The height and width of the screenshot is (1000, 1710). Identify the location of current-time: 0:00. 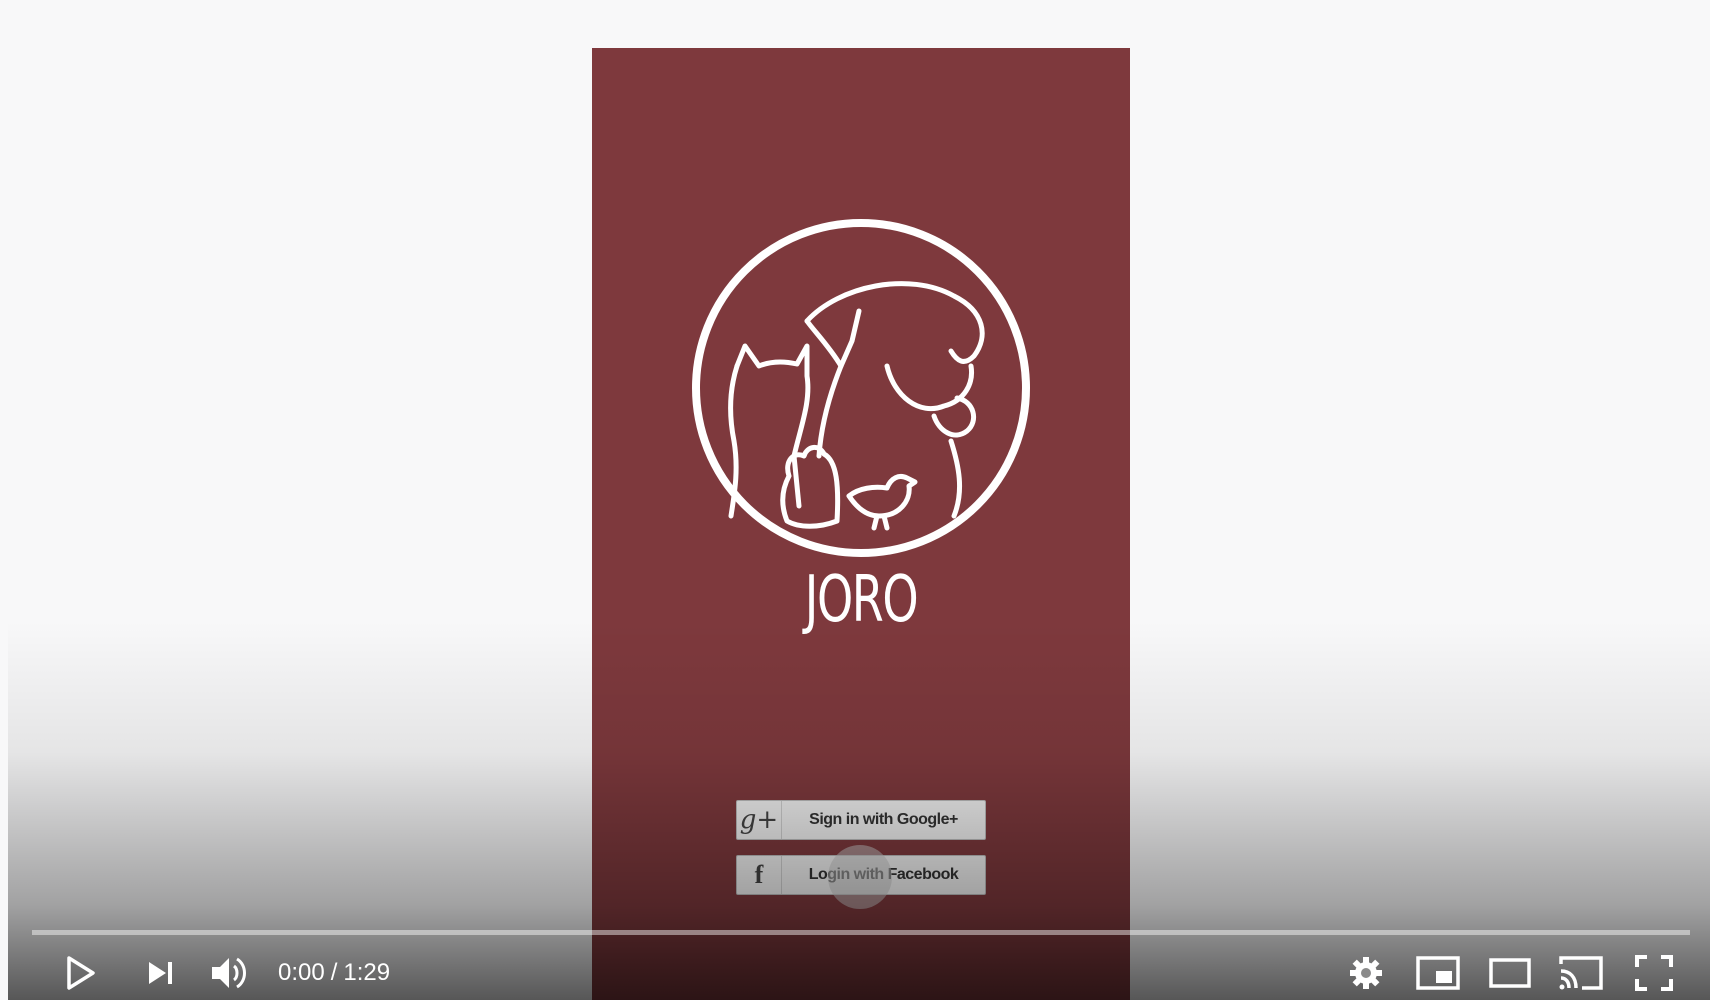
(301, 972).